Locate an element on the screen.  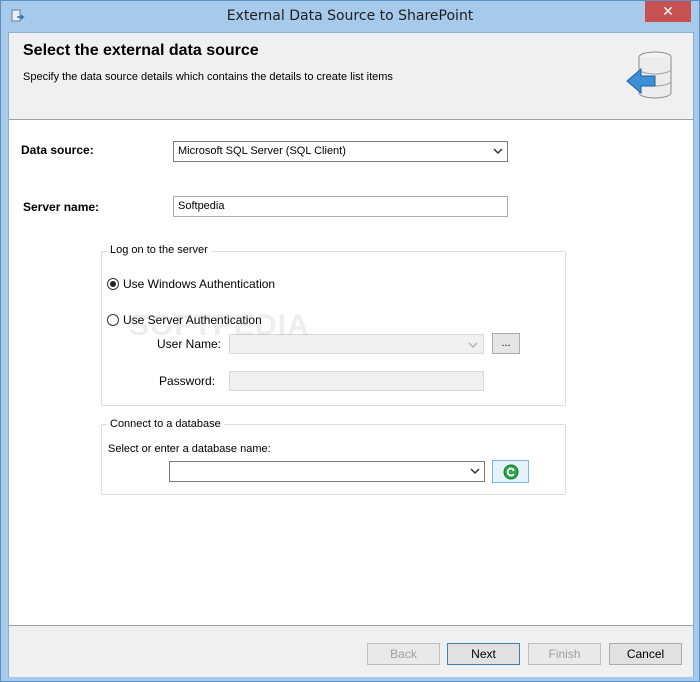
windows-auth-radio is located at coordinates (113, 284).